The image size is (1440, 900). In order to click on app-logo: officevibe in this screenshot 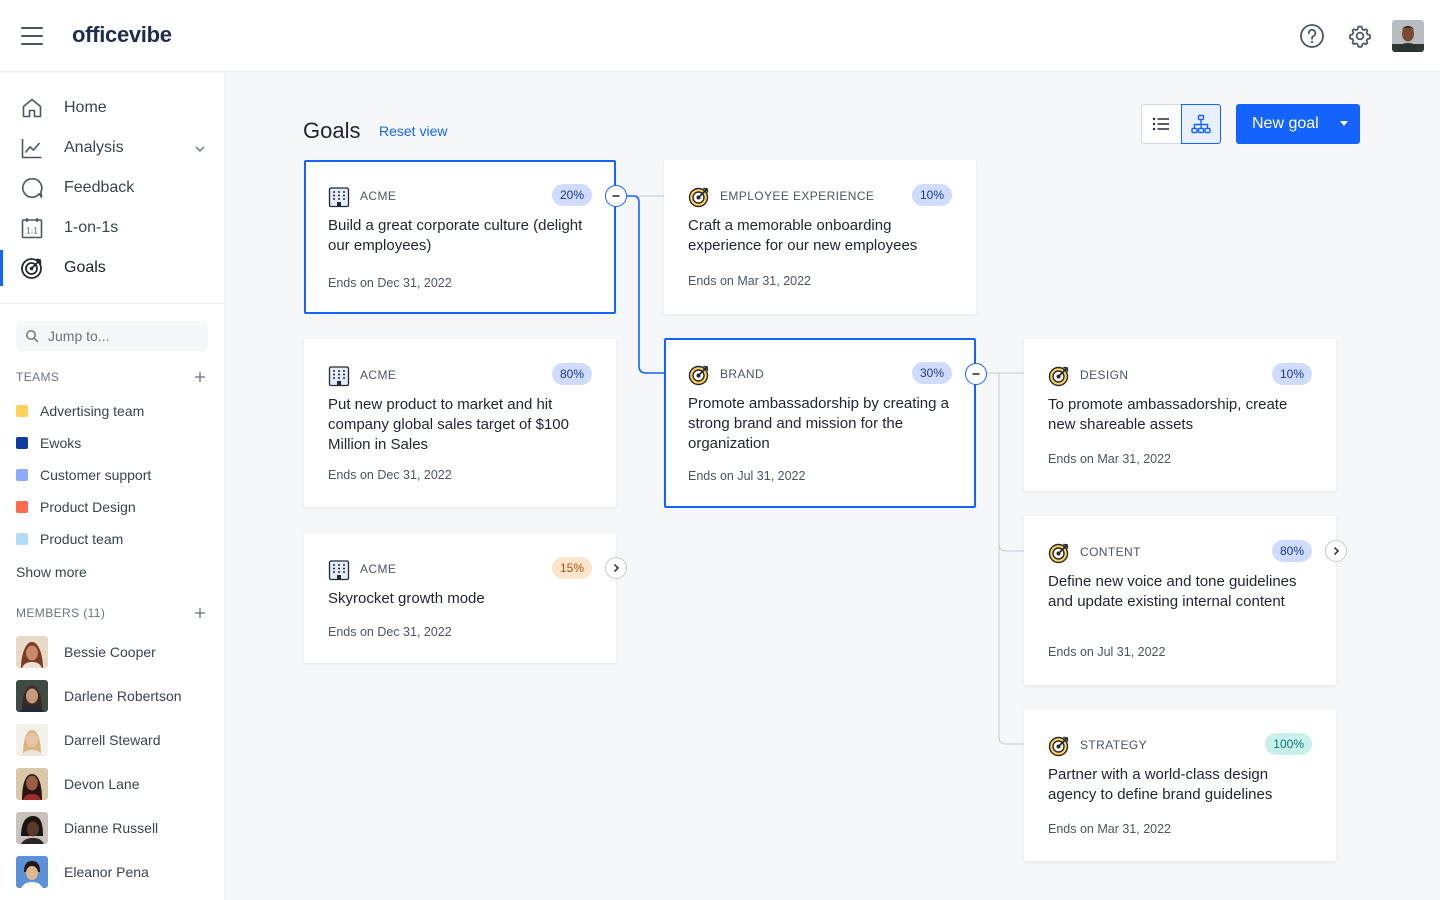, I will do `click(122, 35)`.